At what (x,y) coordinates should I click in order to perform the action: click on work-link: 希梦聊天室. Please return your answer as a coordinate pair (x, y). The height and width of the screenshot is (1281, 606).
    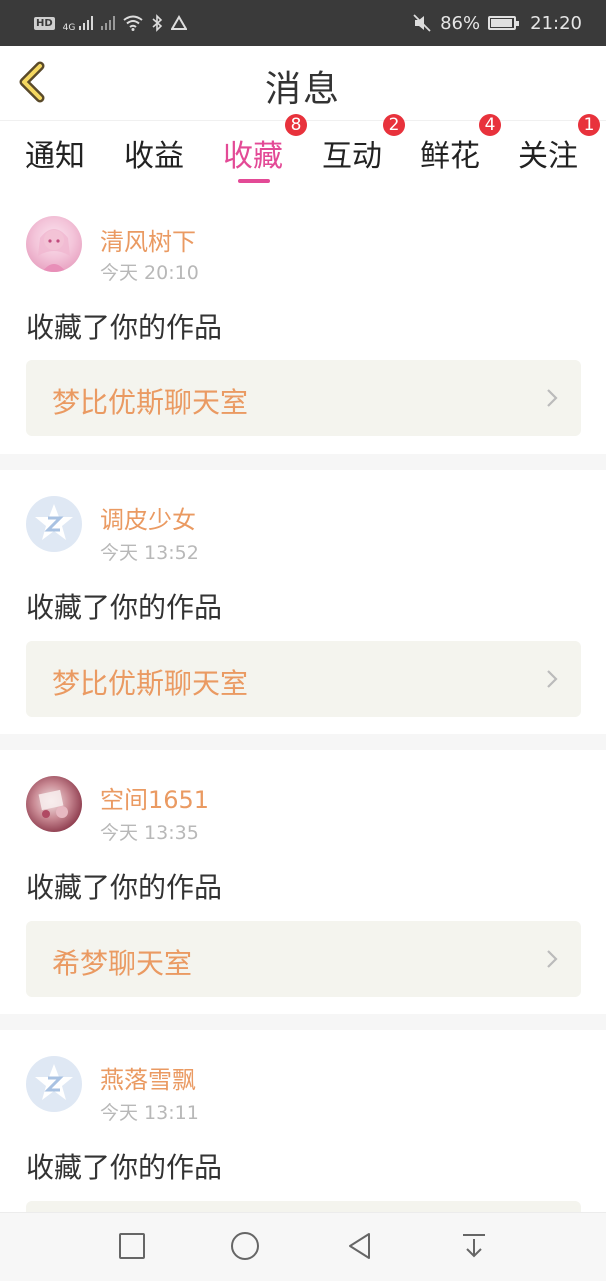
    Looking at the image, I should click on (303, 959).